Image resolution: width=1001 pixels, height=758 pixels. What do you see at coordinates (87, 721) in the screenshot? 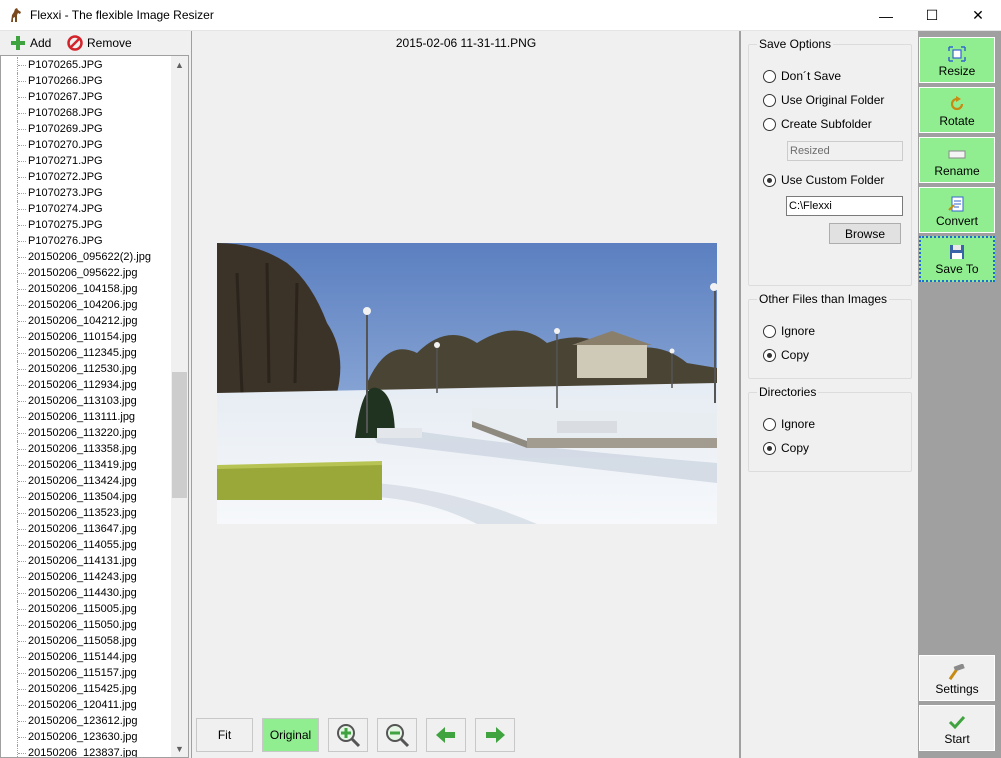
I see `file-list-item: 20150206_123612.jpg` at bounding box center [87, 721].